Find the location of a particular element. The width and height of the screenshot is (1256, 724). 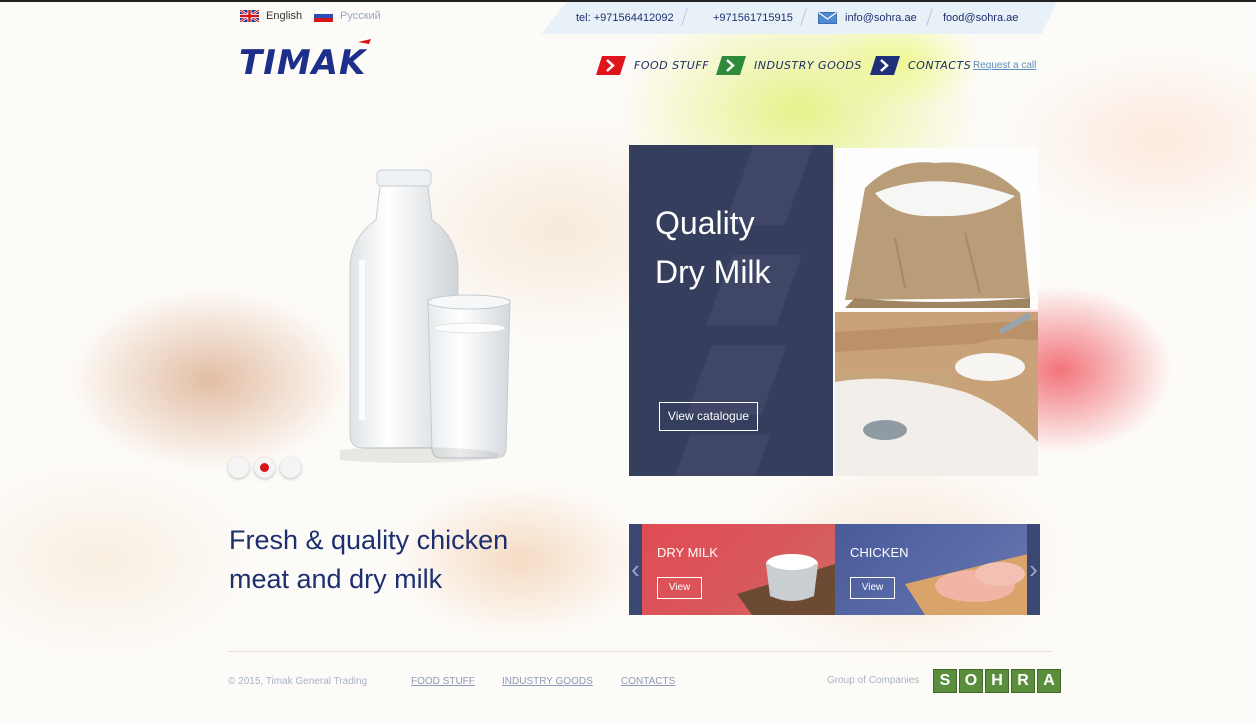

timak-logo: TIMAK is located at coordinates (334, 58).